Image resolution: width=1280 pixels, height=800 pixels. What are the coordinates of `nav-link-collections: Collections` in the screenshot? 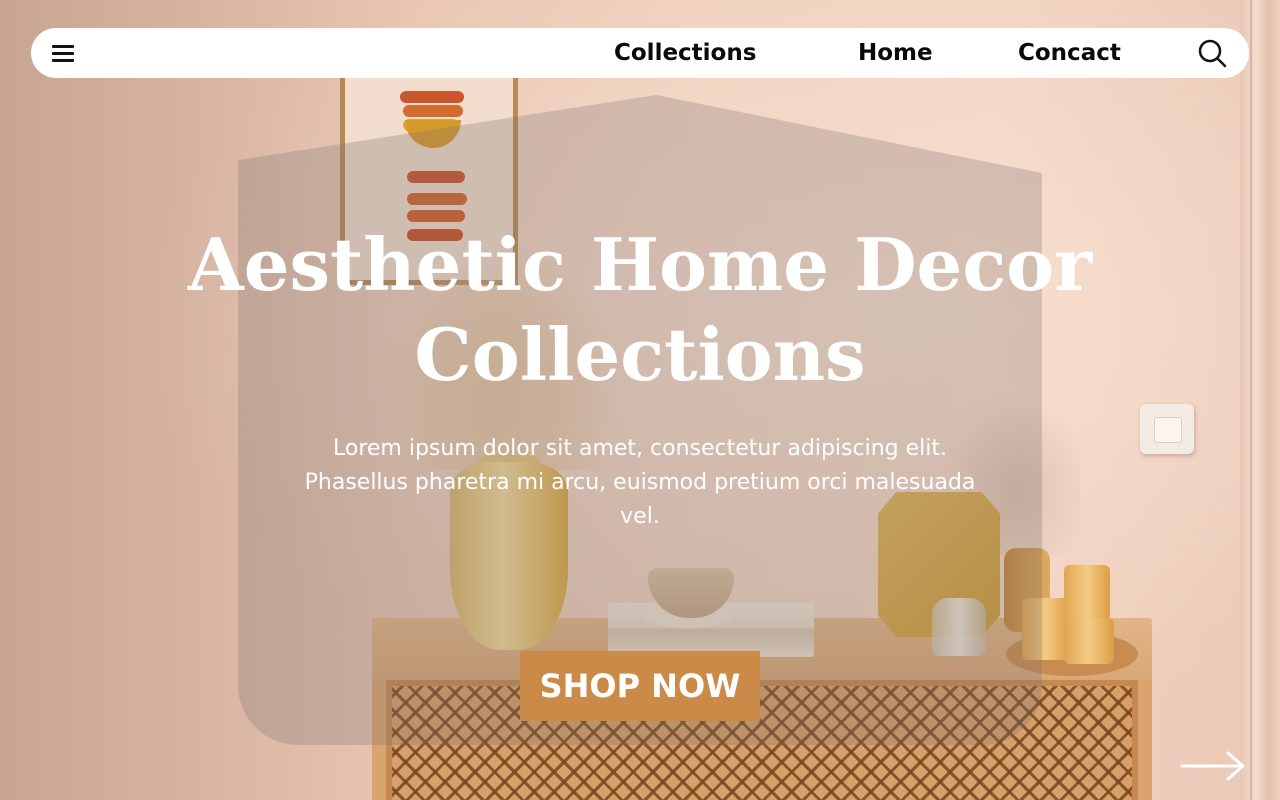 It's located at (685, 53).